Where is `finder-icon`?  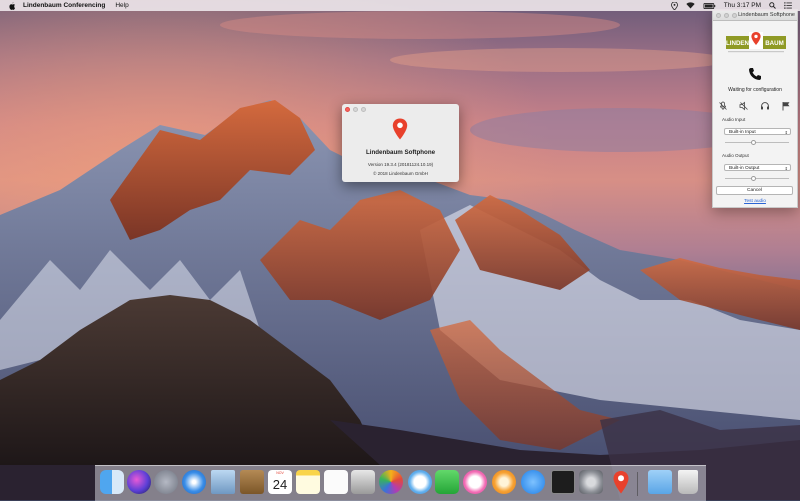
finder-icon is located at coordinates (112, 482).